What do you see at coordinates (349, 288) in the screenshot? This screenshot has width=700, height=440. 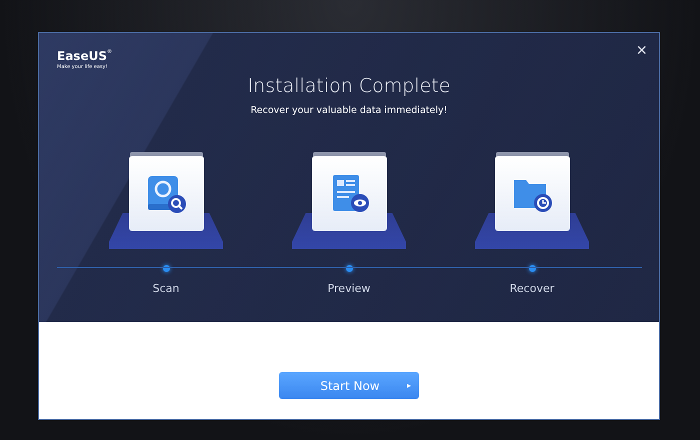 I see `step-label: Preview` at bounding box center [349, 288].